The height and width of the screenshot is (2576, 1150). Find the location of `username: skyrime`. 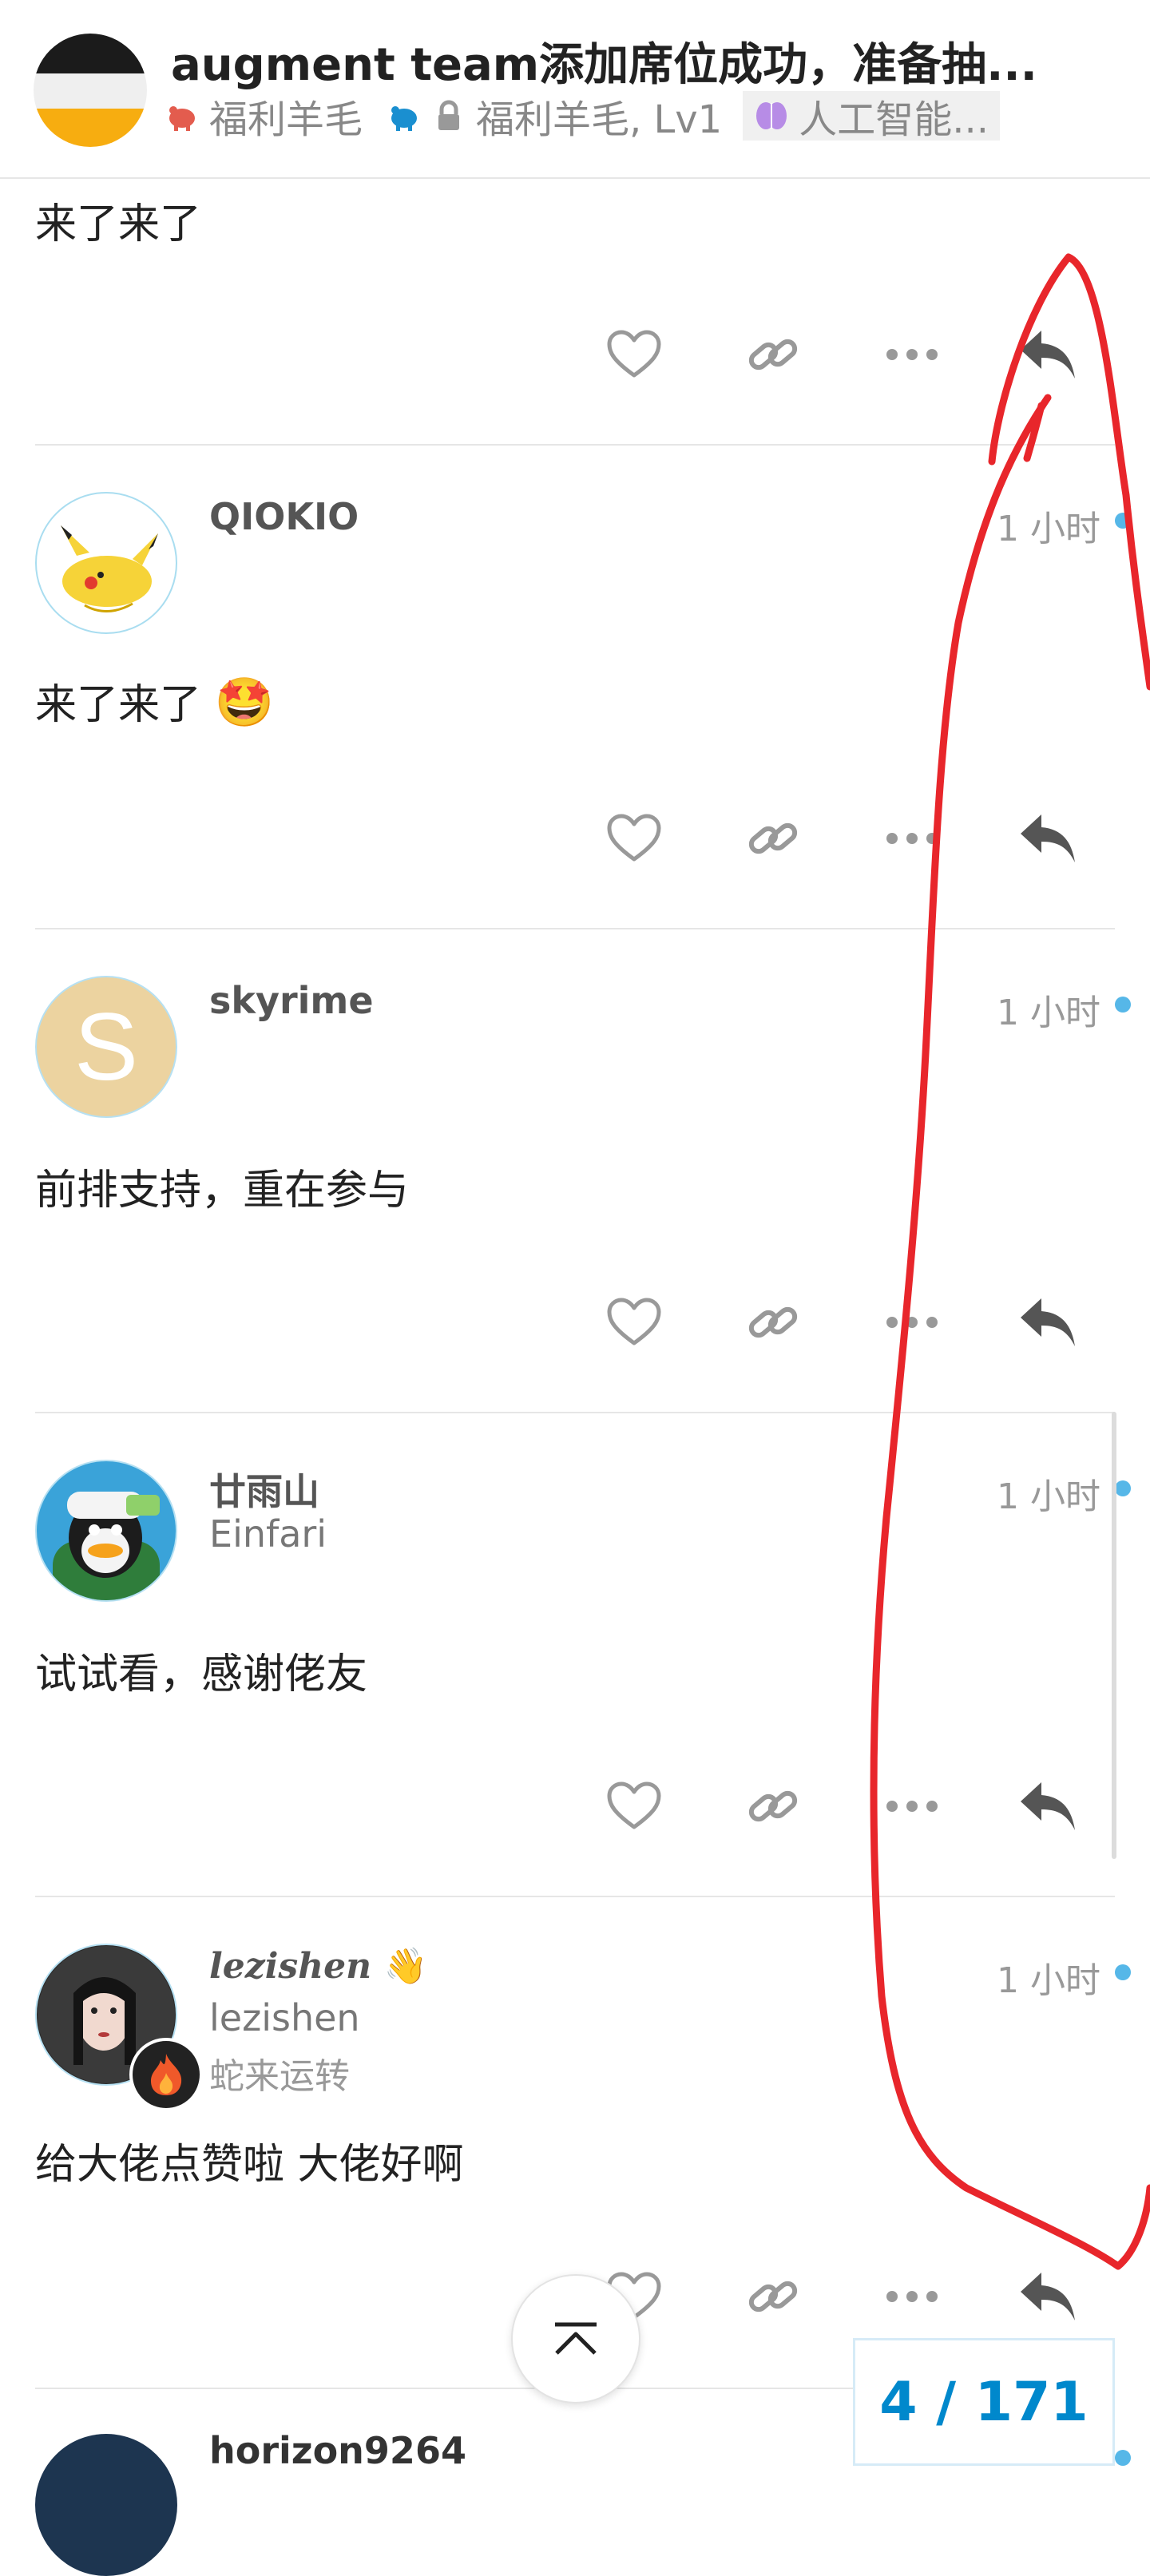

username: skyrime is located at coordinates (292, 1000).